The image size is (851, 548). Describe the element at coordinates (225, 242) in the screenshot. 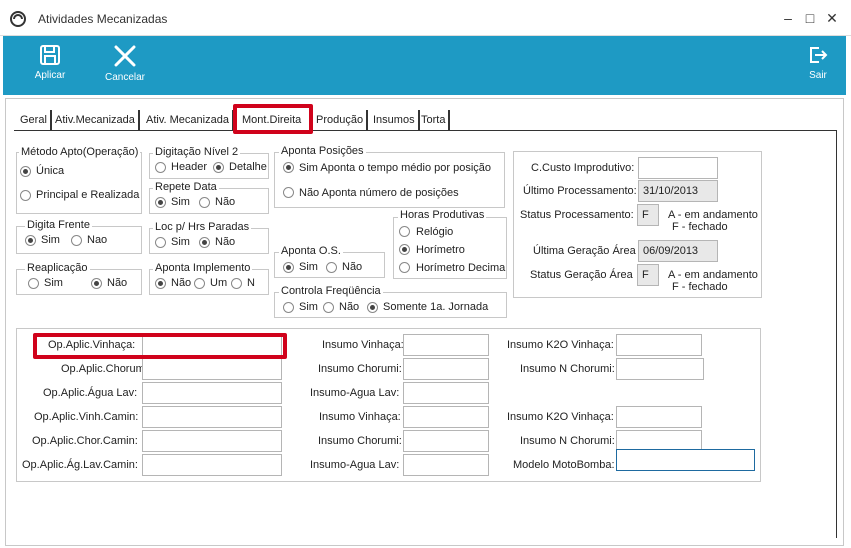

I see `loc-nao-label: Não` at that location.